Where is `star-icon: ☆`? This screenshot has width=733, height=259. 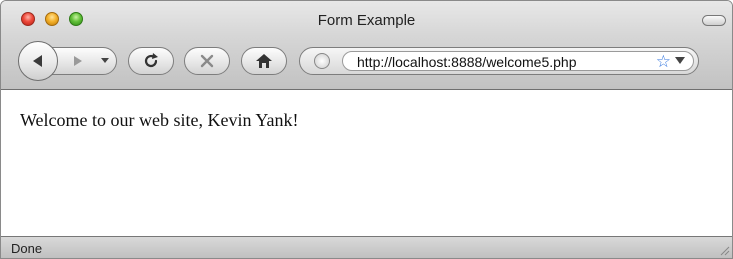 star-icon: ☆ is located at coordinates (663, 62).